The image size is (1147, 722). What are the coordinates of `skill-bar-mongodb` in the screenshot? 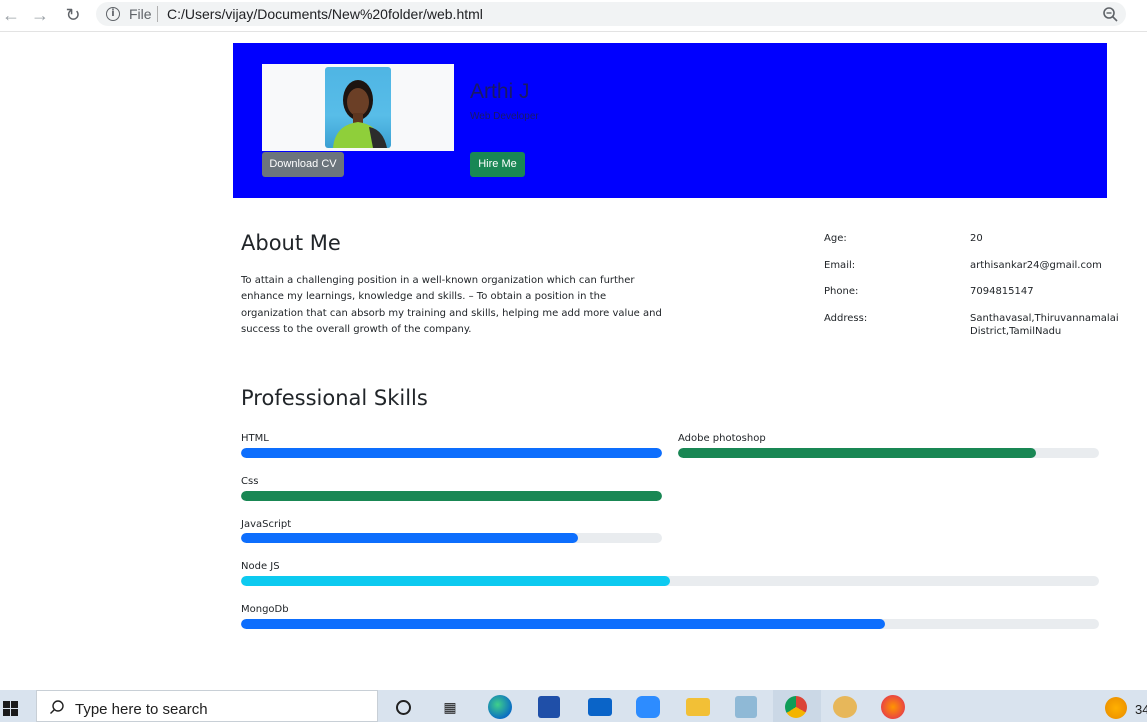 It's located at (670, 624).